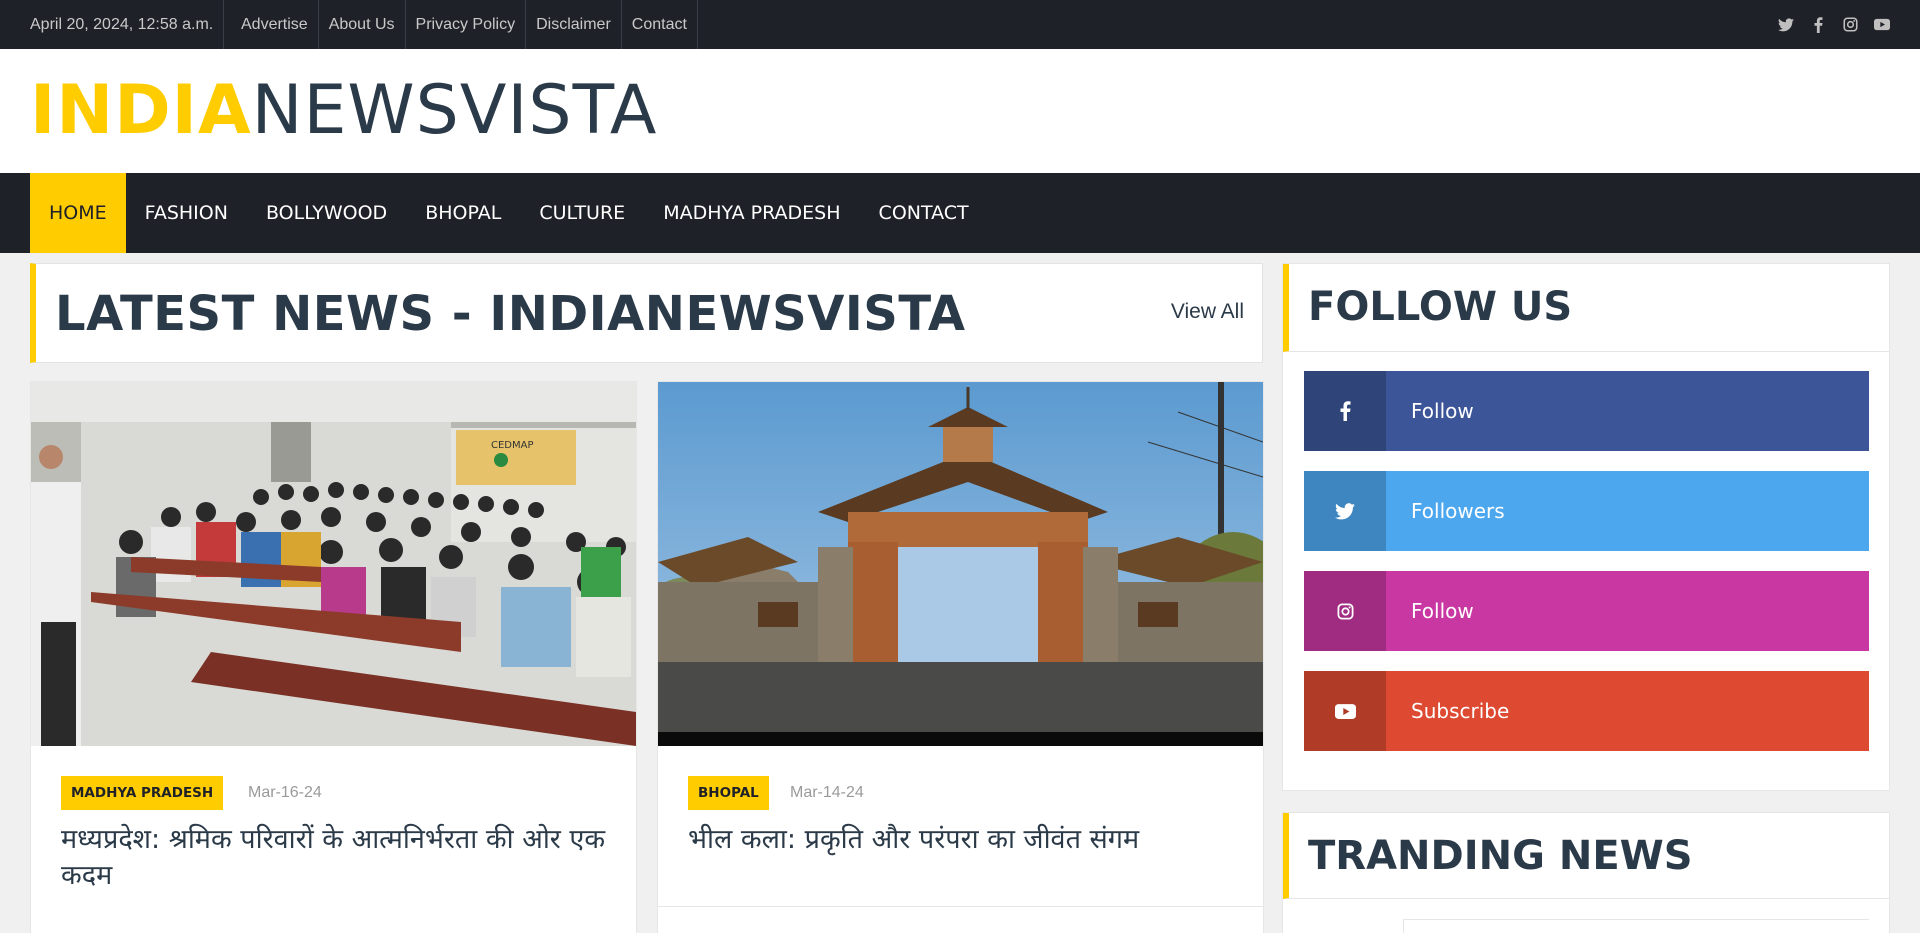 Image resolution: width=1920 pixels, height=933 pixels. What do you see at coordinates (362, 24) in the screenshot?
I see `about-us-link: About Us` at bounding box center [362, 24].